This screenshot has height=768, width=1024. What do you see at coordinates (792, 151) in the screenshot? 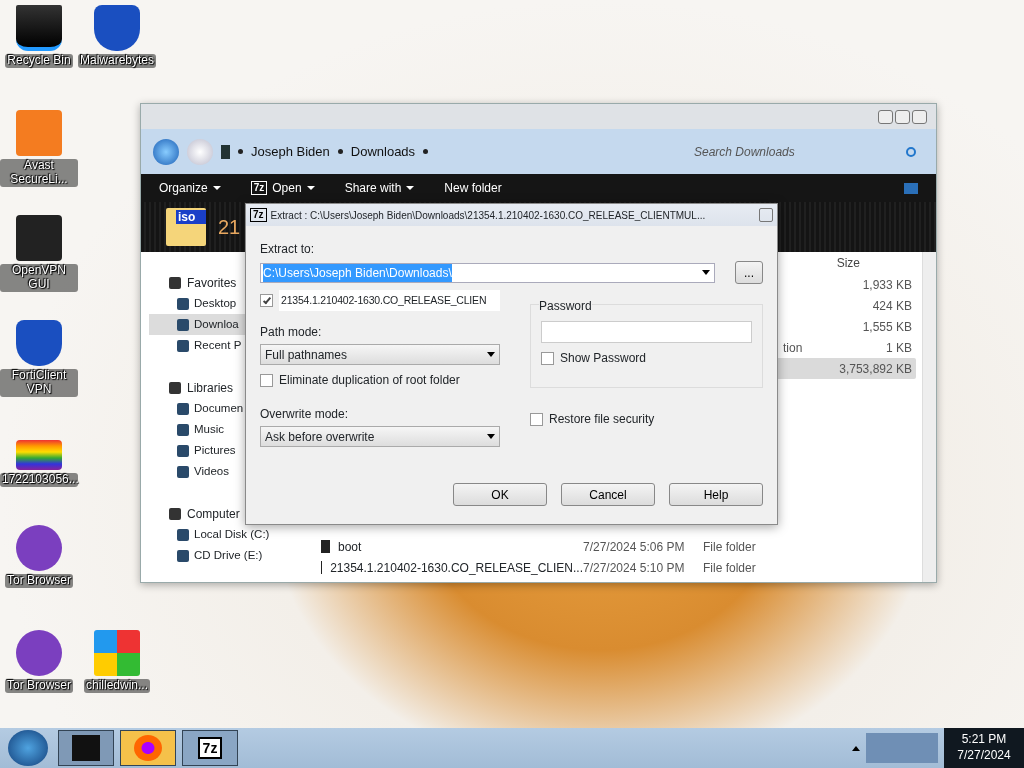
I see `search-field: Search Downloads` at bounding box center [792, 151].